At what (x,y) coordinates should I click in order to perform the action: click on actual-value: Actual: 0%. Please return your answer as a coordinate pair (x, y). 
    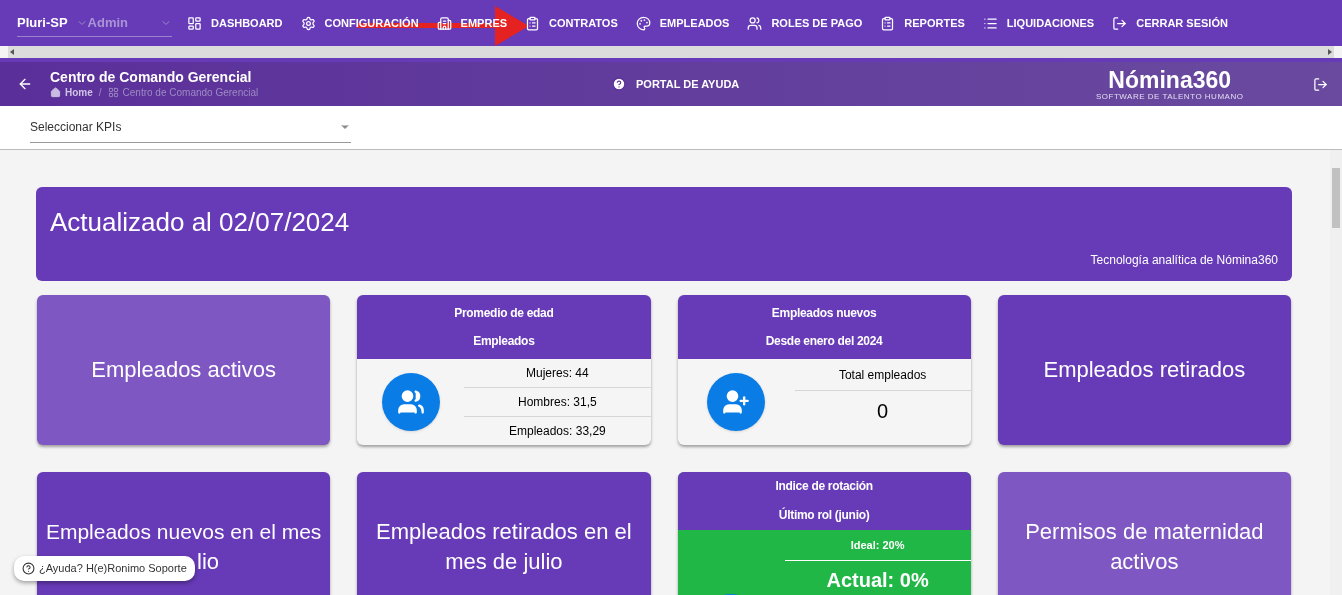
    Looking at the image, I should click on (877, 580).